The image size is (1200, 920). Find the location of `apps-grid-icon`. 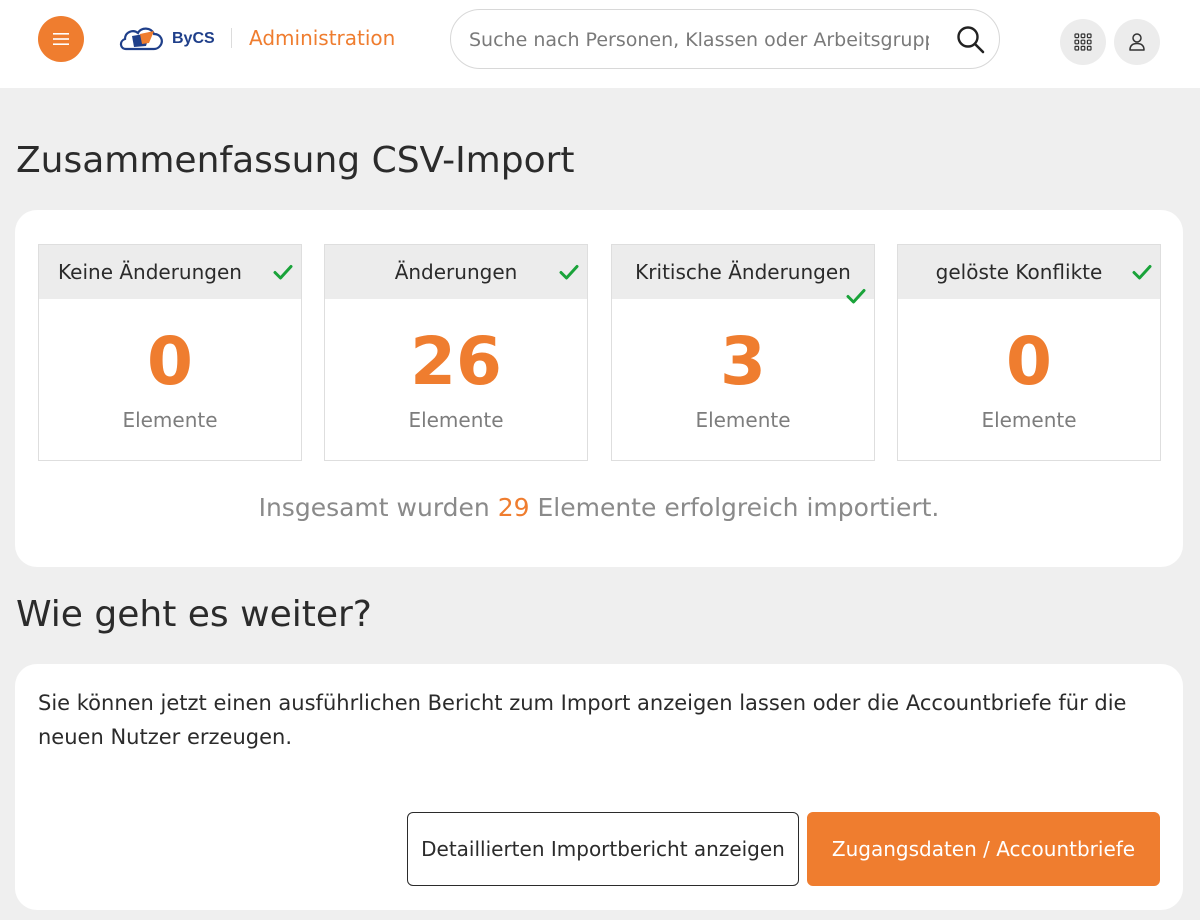

apps-grid-icon is located at coordinates (1083, 42).